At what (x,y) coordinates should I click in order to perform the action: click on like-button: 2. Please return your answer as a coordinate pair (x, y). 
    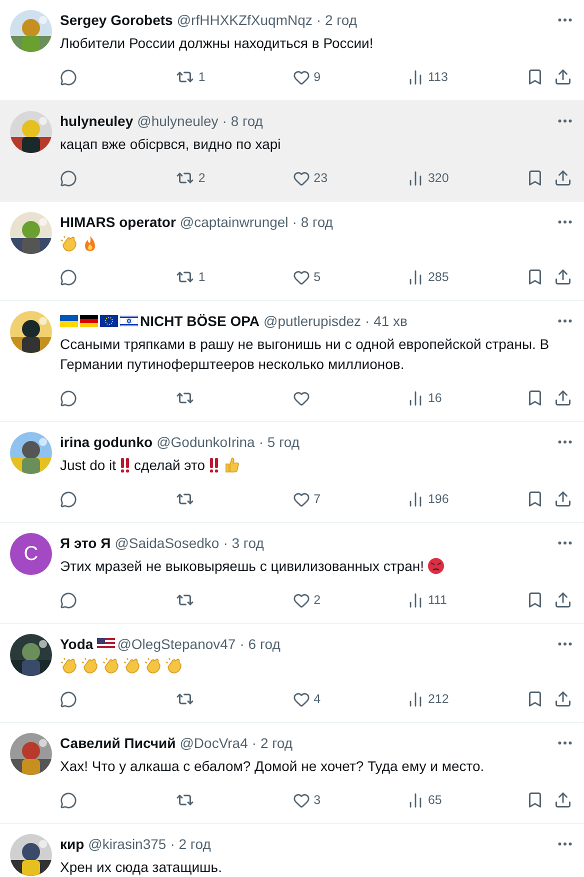
    Looking at the image, I should click on (306, 600).